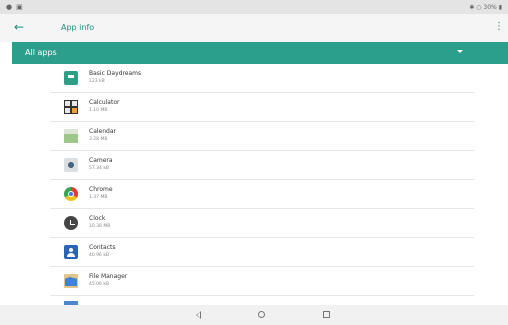 The image size is (508, 325). What do you see at coordinates (71, 281) in the screenshot?
I see `file-manager-icon` at bounding box center [71, 281].